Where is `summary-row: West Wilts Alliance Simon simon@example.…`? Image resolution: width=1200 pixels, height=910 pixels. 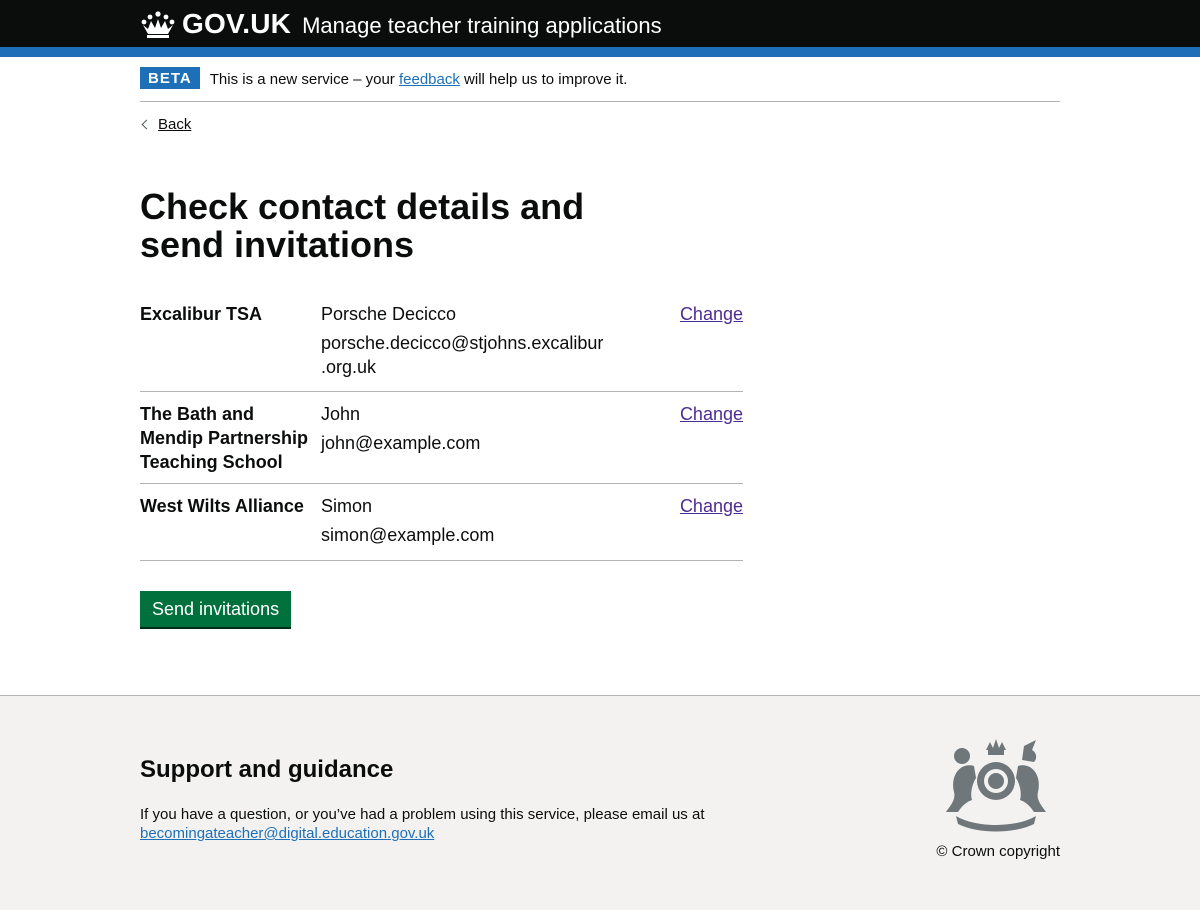
summary-row: West Wilts Alliance Simon simon@example.… is located at coordinates (441, 522).